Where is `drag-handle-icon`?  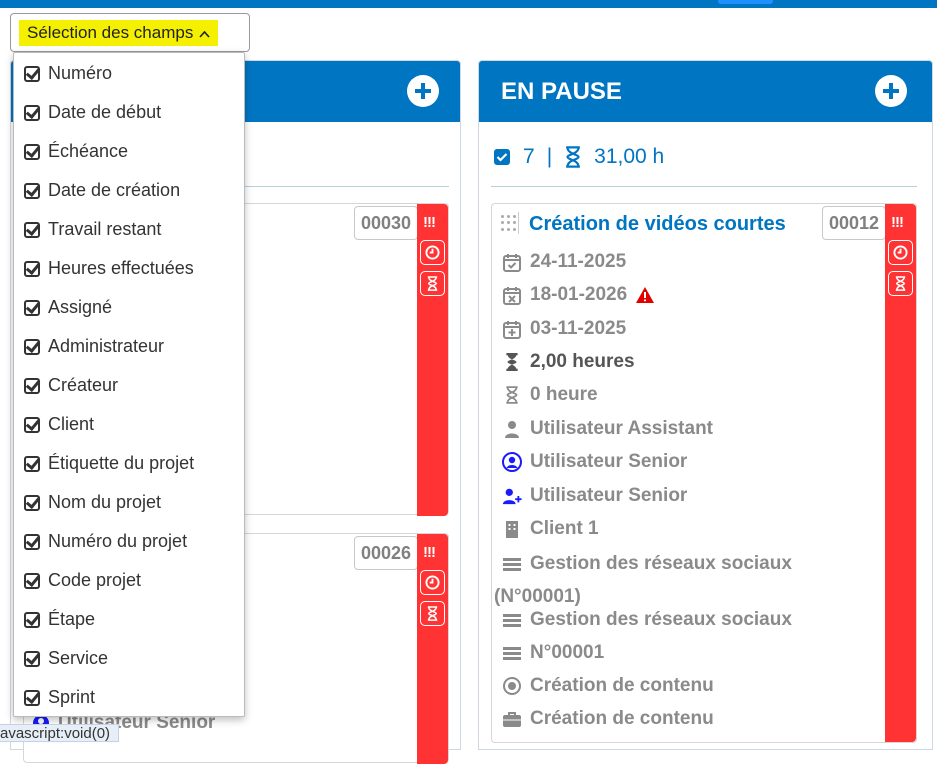 drag-handle-icon is located at coordinates (508, 223).